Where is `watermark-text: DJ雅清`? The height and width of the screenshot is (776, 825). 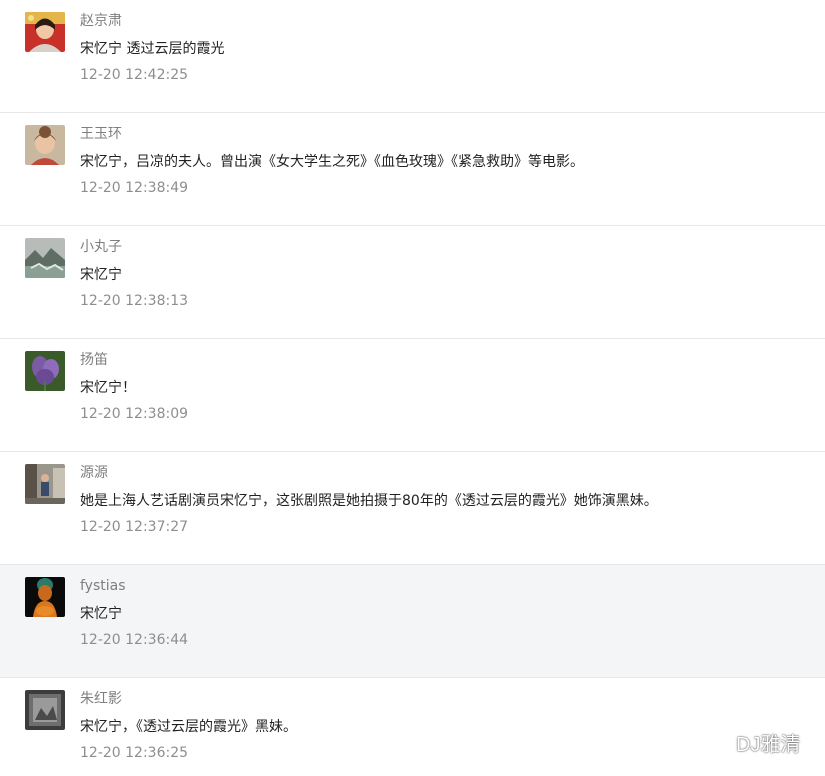
watermark-text: DJ雅清 is located at coordinates (768, 744).